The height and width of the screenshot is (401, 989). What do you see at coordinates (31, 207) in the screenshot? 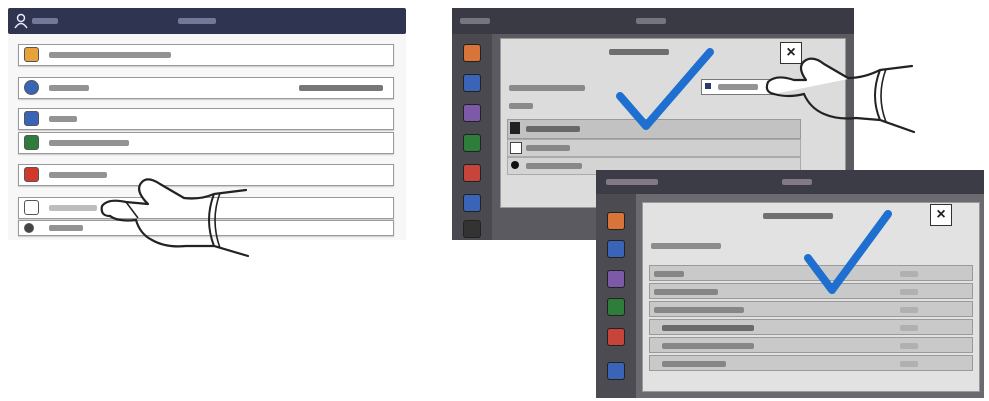
I see `server-icon` at bounding box center [31, 207].